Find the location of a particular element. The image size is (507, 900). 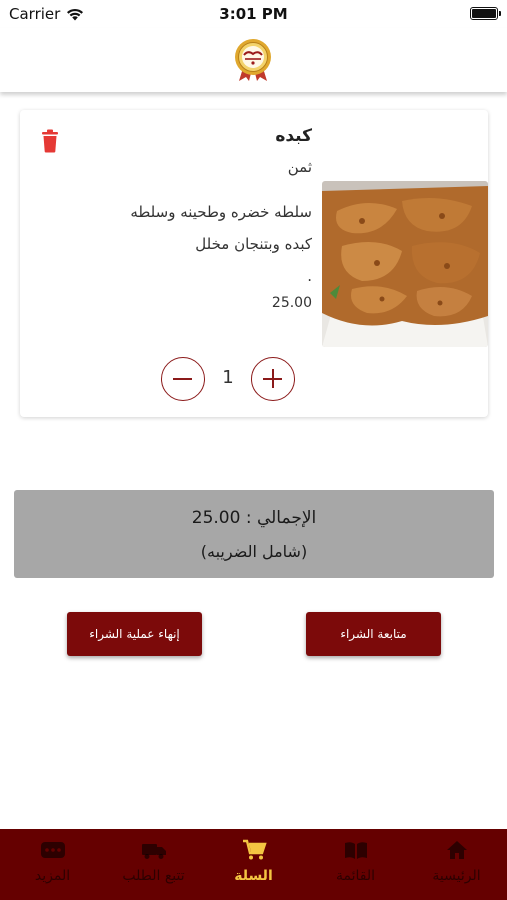

trash-icon is located at coordinates (50, 141).